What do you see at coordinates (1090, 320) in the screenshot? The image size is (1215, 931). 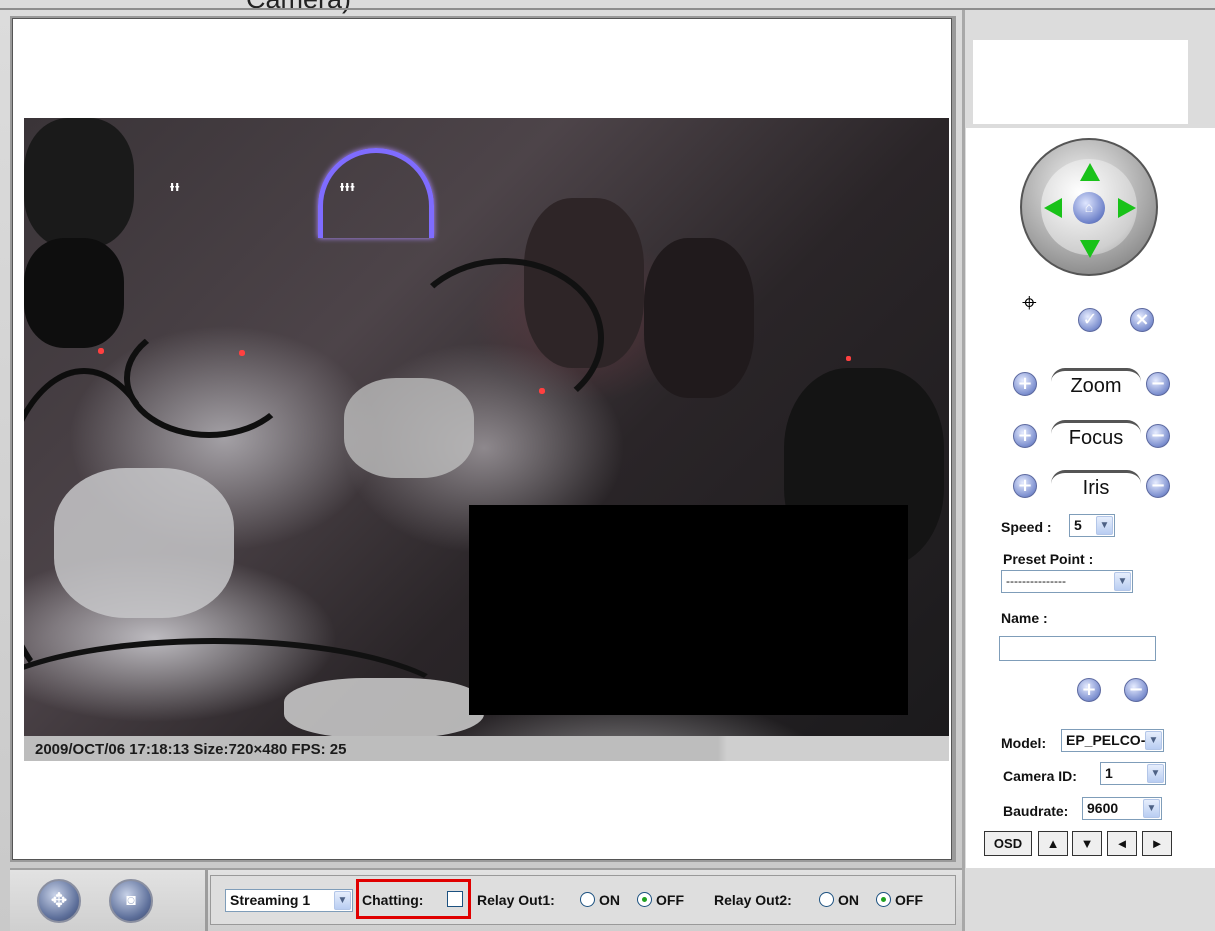 I see `confirm-circle-icon: ✓` at bounding box center [1090, 320].